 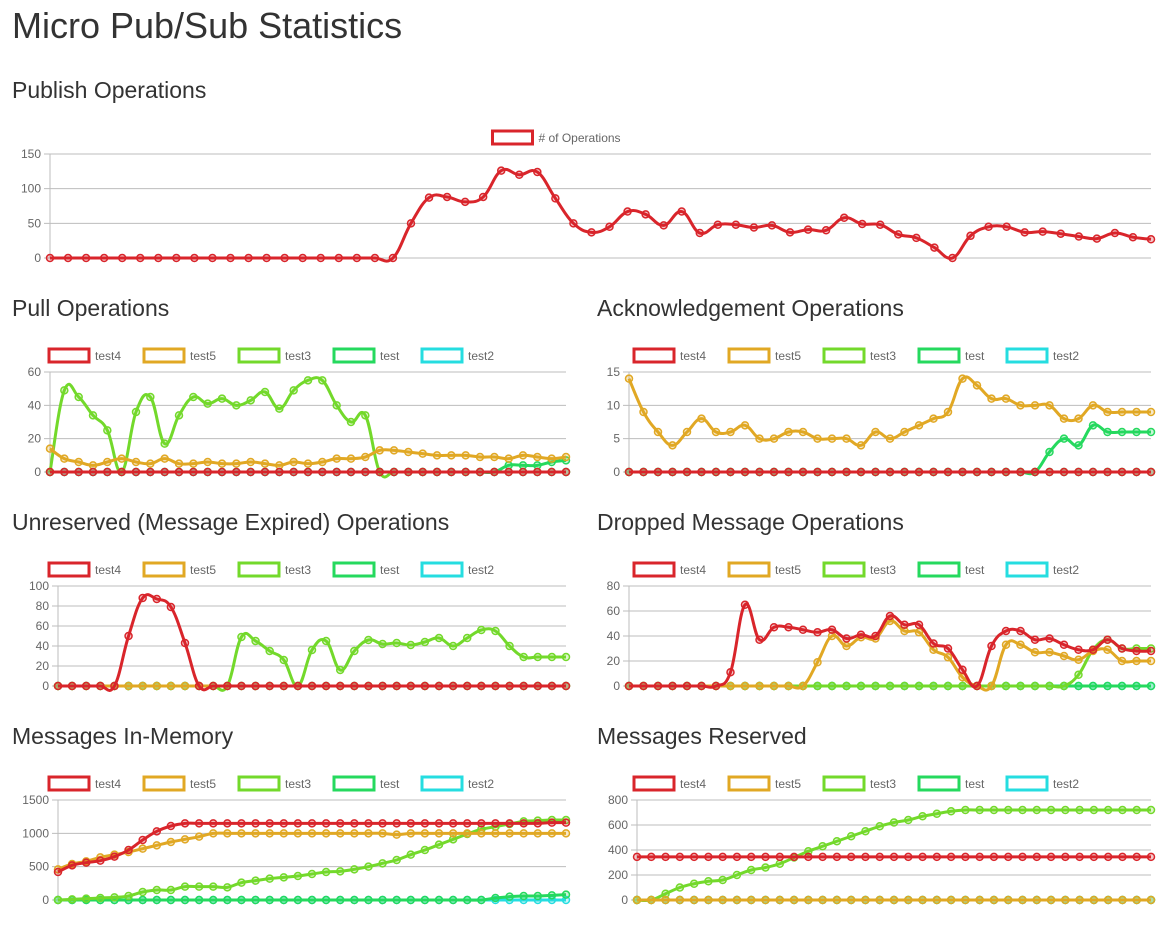 What do you see at coordinates (108, 356) in the screenshot?
I see `legend-label: test4` at bounding box center [108, 356].